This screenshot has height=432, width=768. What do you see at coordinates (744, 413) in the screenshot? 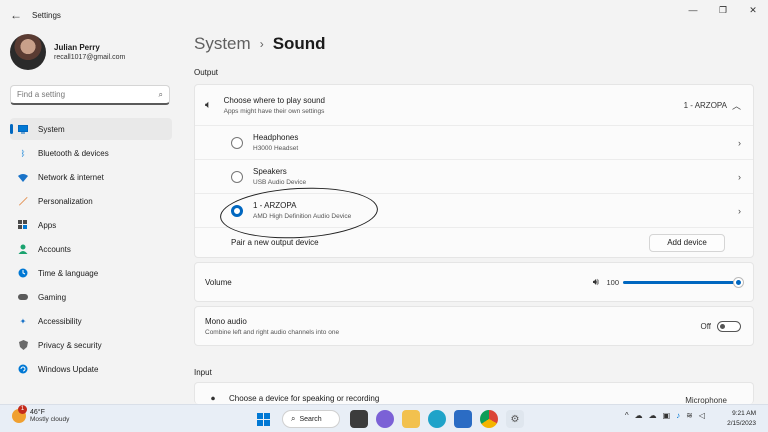
I see `clock-time: 9:21 AM` at bounding box center [744, 413].